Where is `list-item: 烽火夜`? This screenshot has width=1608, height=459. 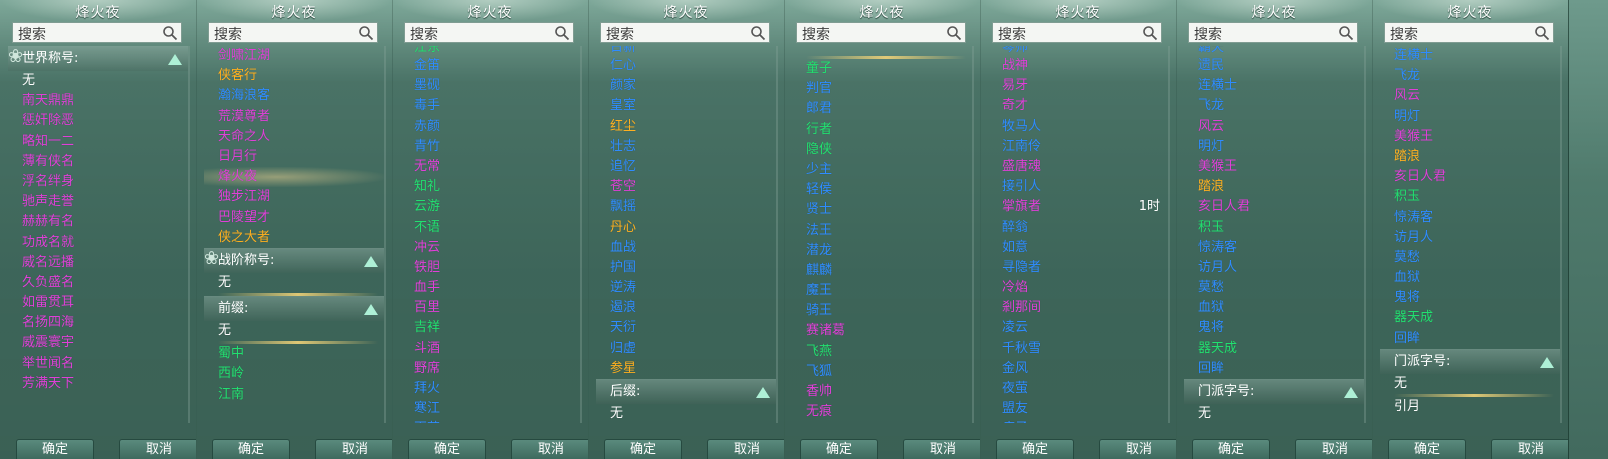
list-item: 烽火夜 is located at coordinates (294, 177).